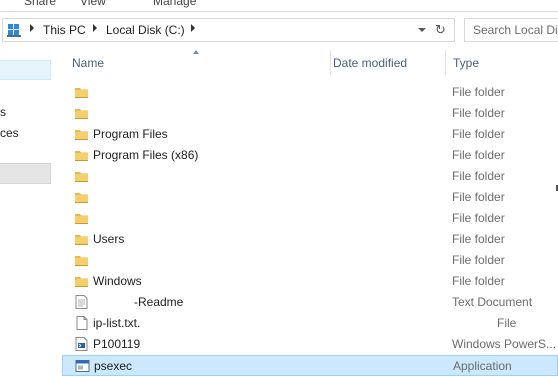 This screenshot has width=558, height=377. What do you see at coordinates (81, 302) in the screenshot?
I see `text-document-icon` at bounding box center [81, 302].